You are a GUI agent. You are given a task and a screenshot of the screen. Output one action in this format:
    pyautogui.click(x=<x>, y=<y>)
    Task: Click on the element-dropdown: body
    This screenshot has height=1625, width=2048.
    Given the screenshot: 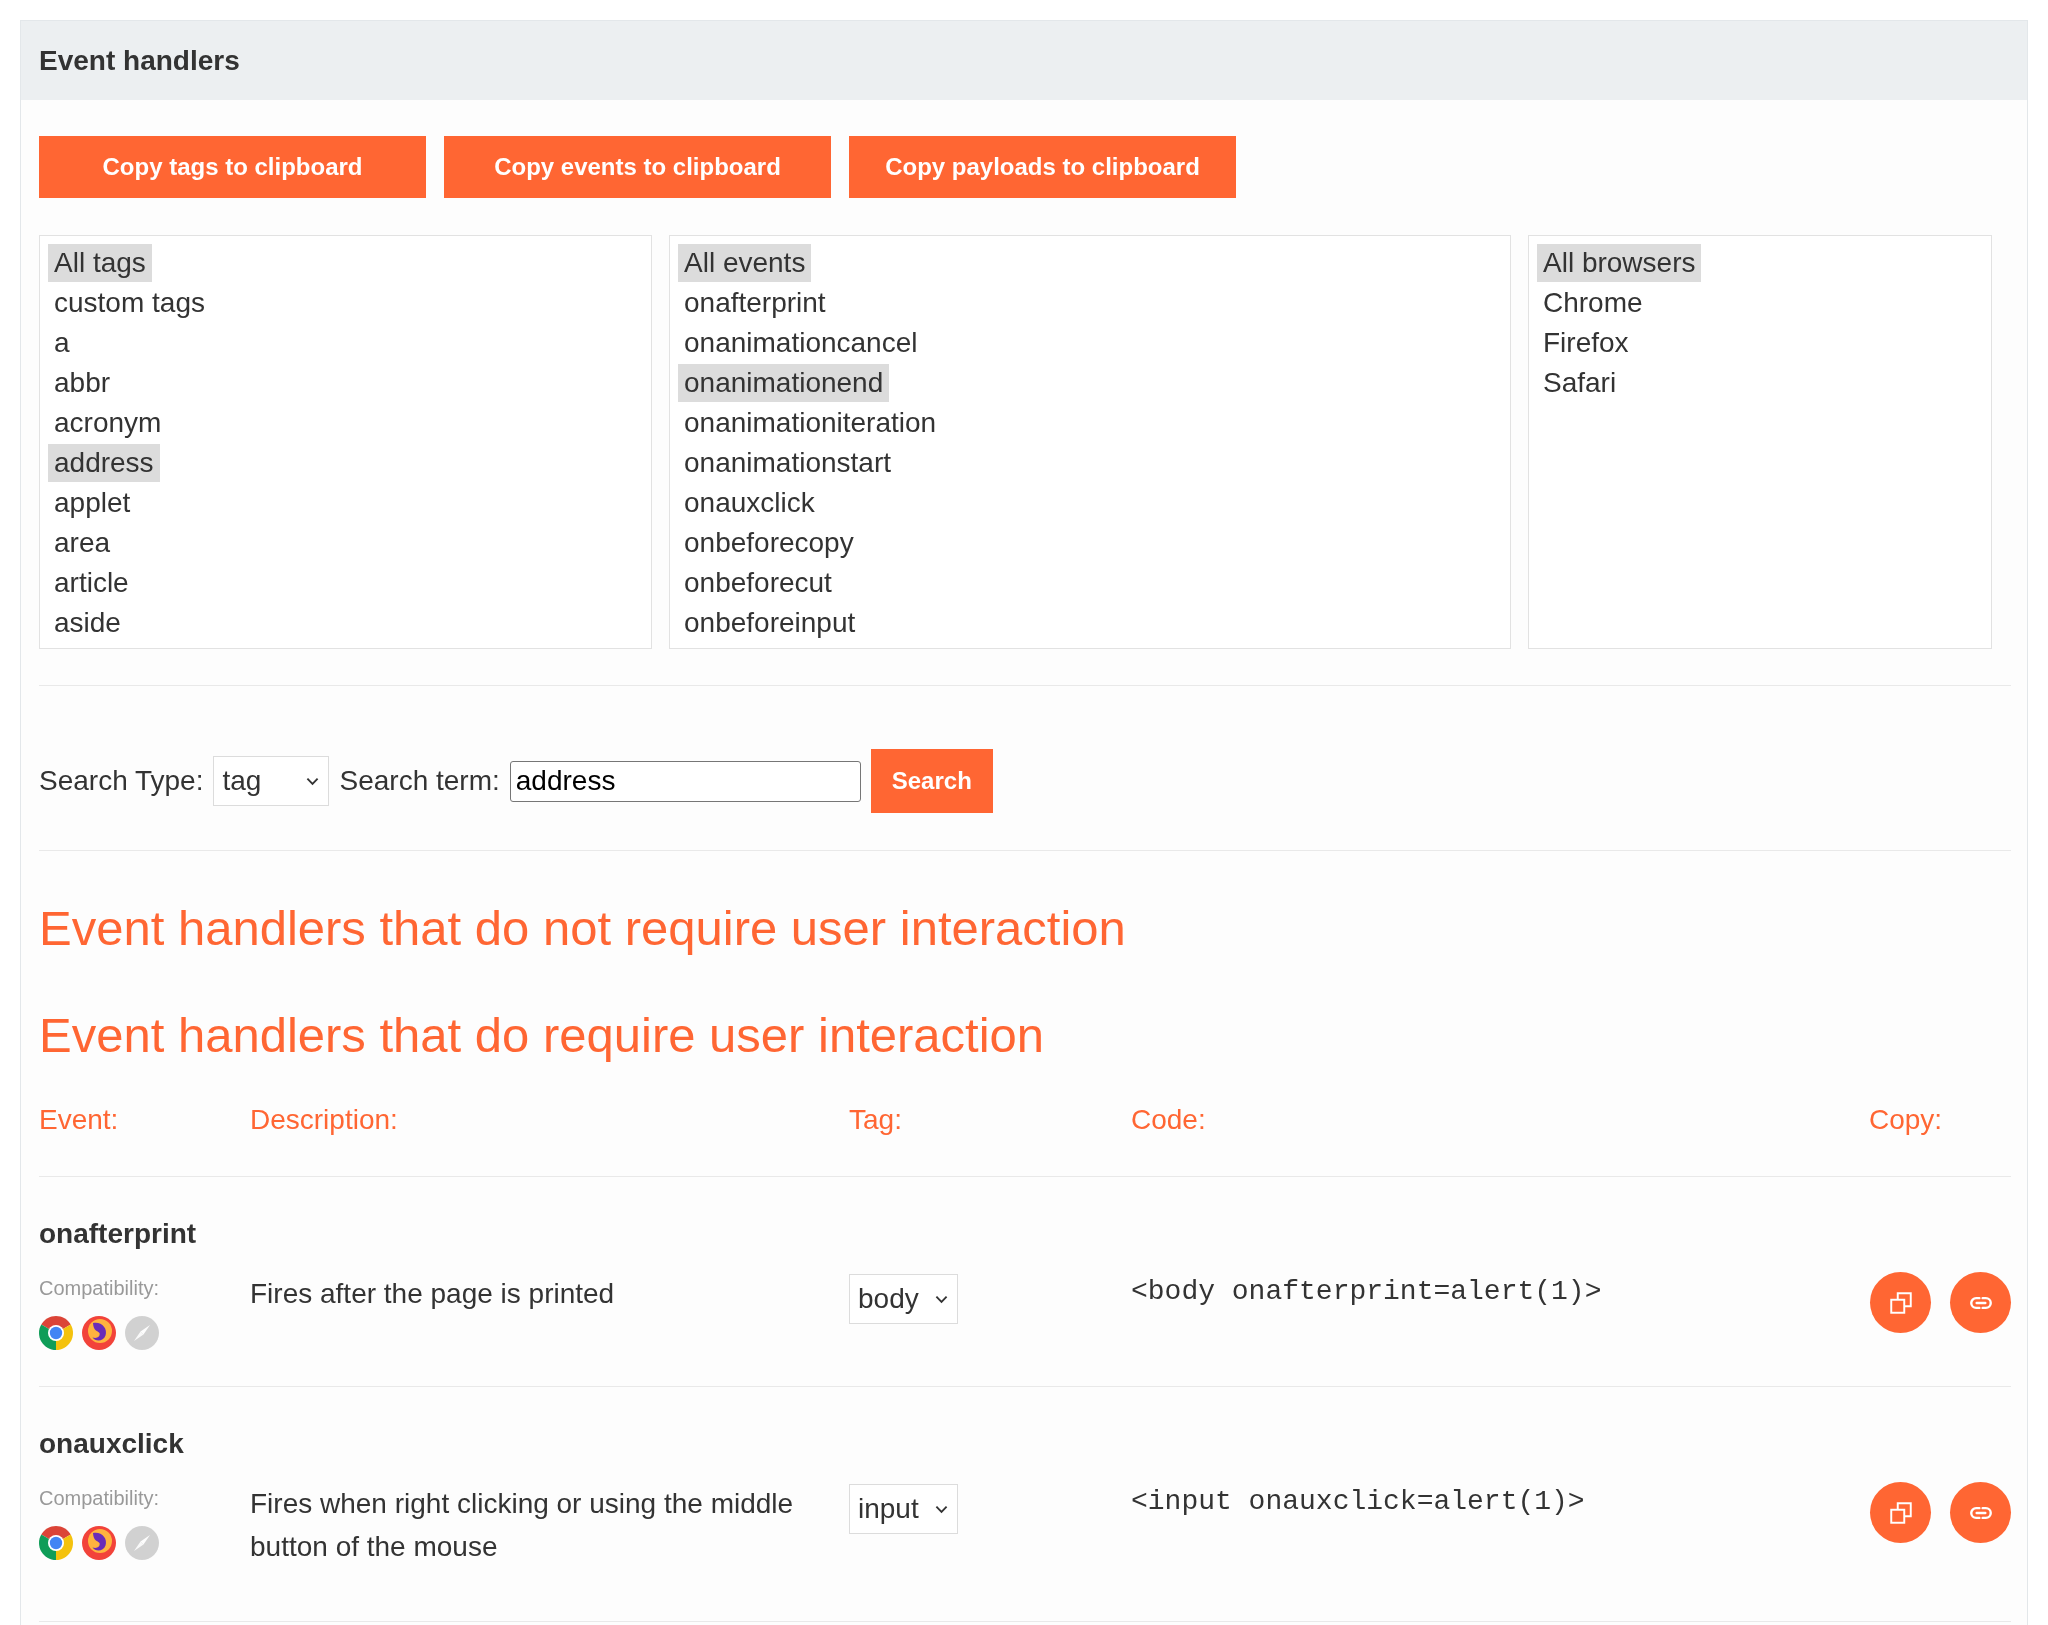 What is the action you would take?
    pyautogui.click(x=903, y=1299)
    